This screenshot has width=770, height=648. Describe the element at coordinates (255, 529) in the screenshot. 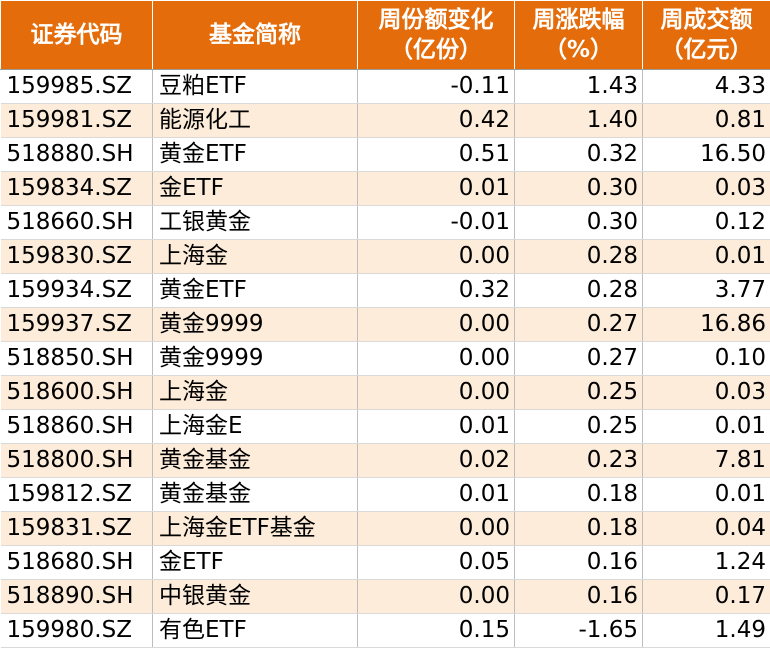

I see `cell-name: 上海金ETF基金` at that location.